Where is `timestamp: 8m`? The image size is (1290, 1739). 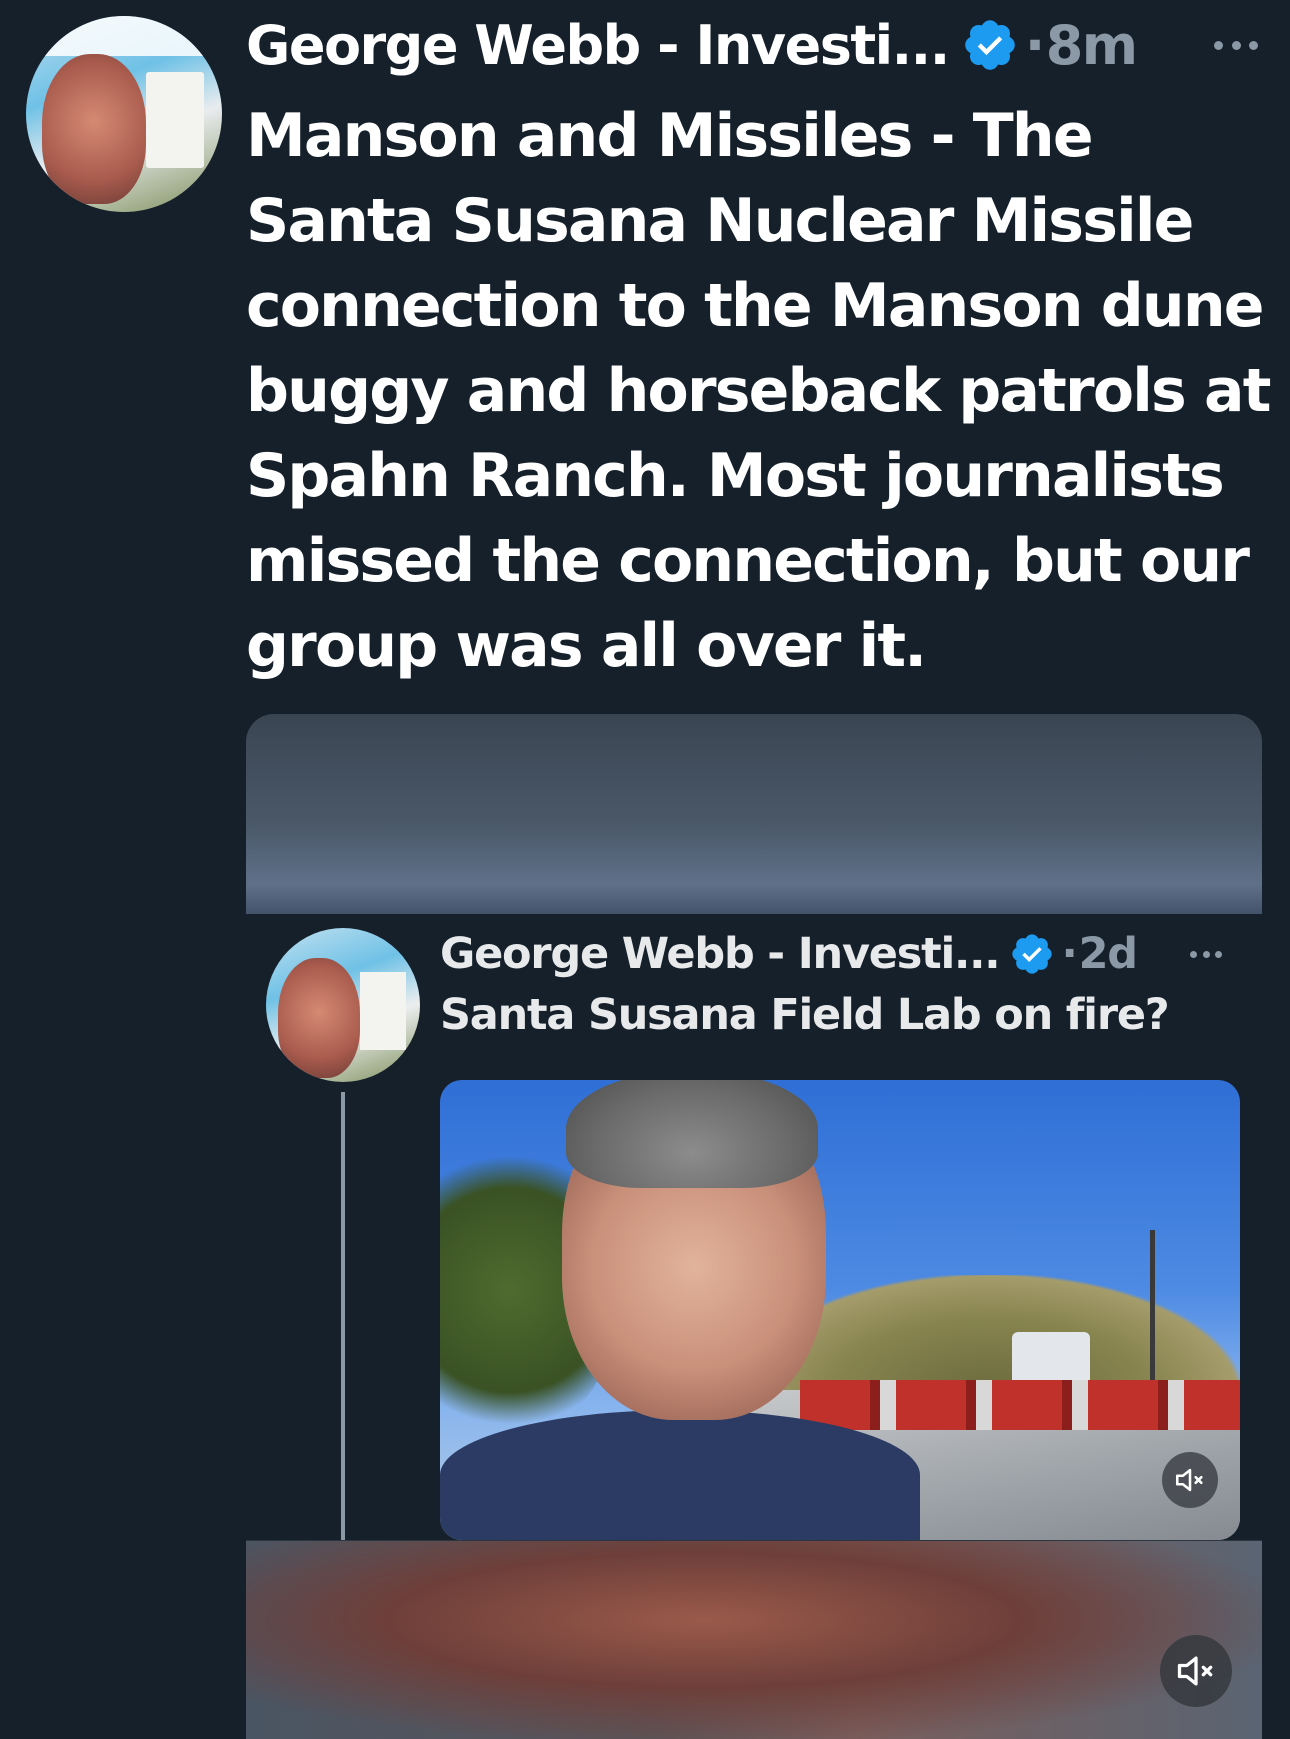
timestamp: 8m is located at coordinates (1092, 45).